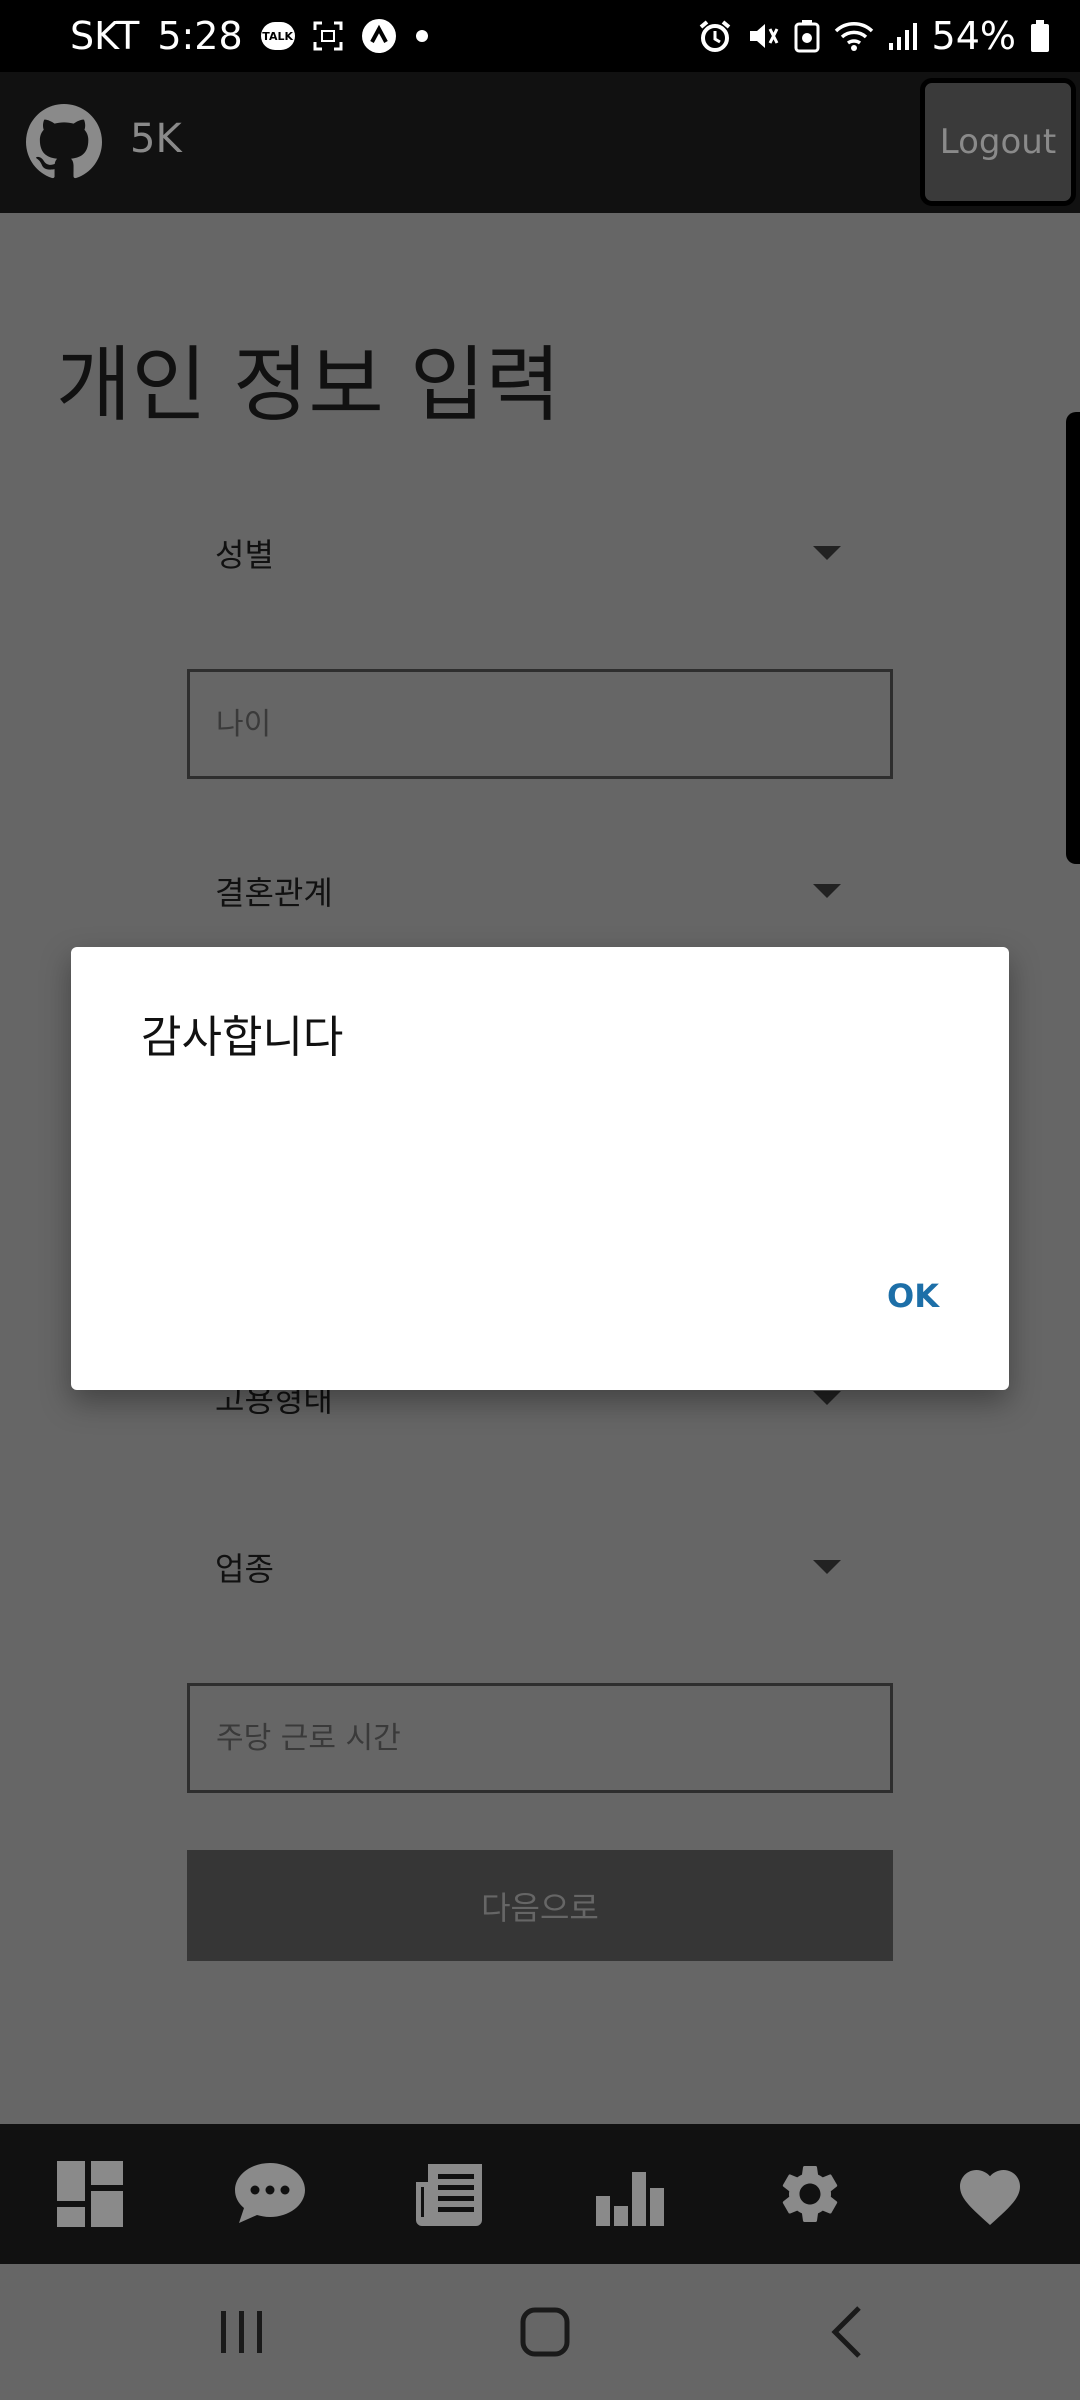  I want to click on tab-chat, so click(270, 2194).